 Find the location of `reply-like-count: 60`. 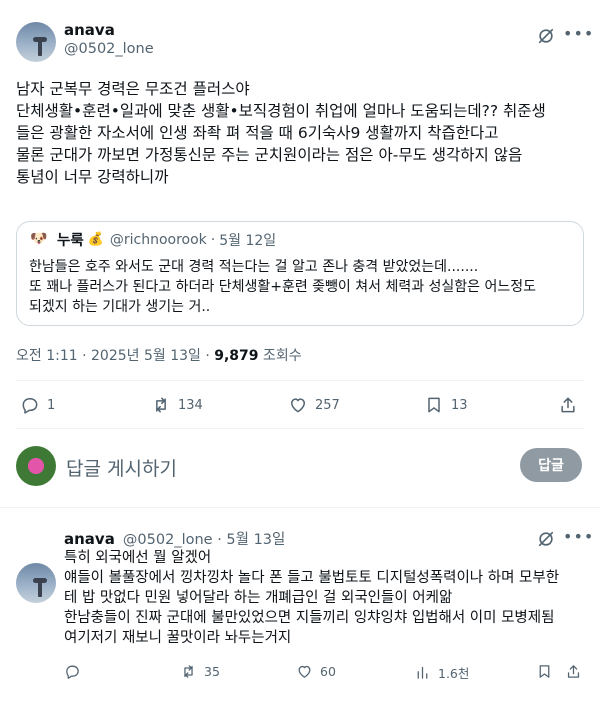

reply-like-count: 60 is located at coordinates (328, 671).